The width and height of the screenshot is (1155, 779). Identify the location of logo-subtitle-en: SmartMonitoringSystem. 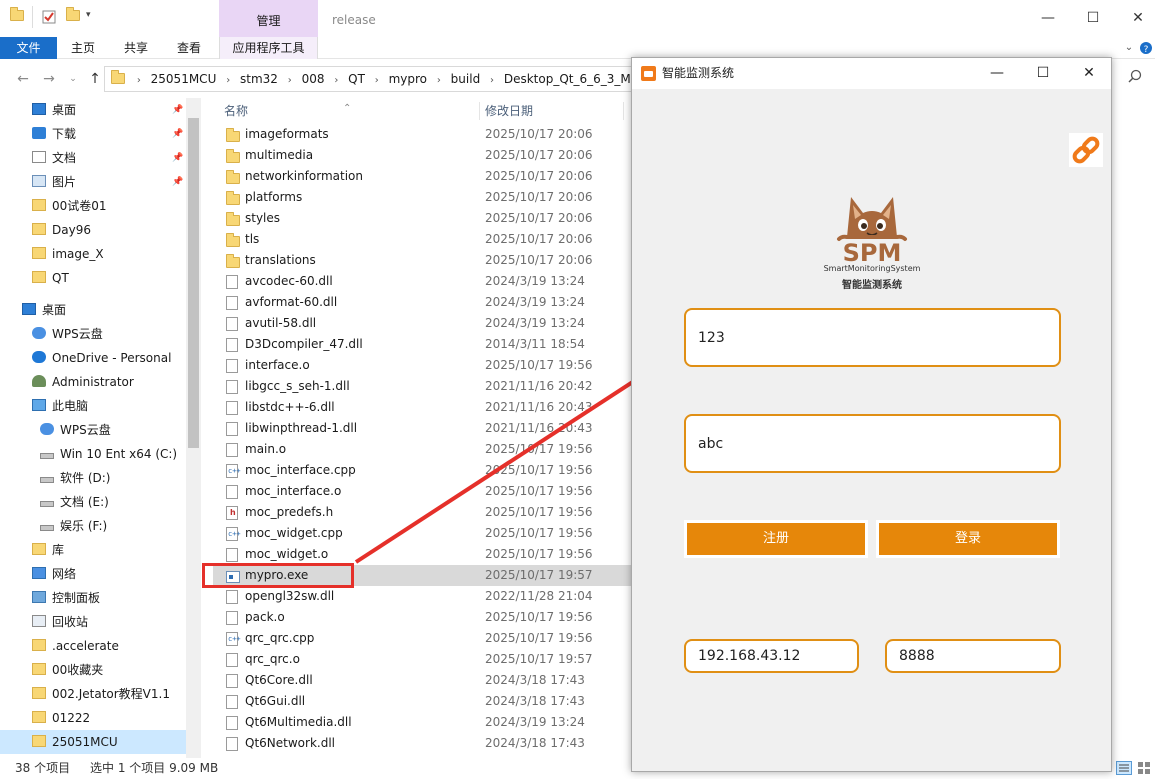
(872, 268).